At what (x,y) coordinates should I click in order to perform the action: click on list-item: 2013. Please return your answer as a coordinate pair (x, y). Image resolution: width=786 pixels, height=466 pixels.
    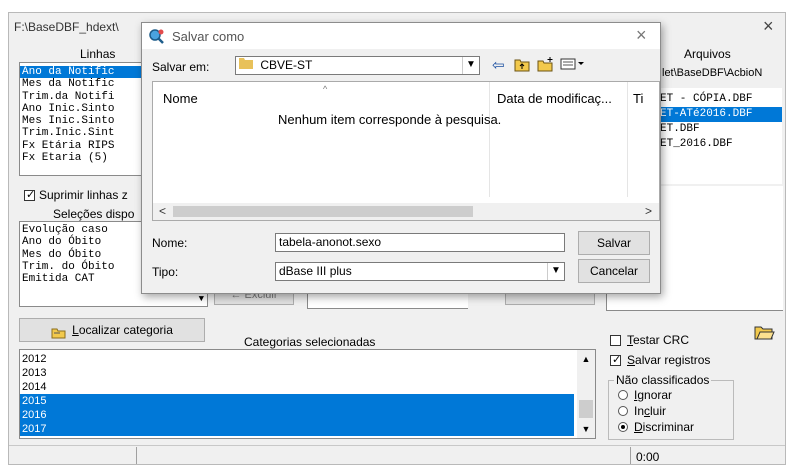
    Looking at the image, I should click on (297, 373).